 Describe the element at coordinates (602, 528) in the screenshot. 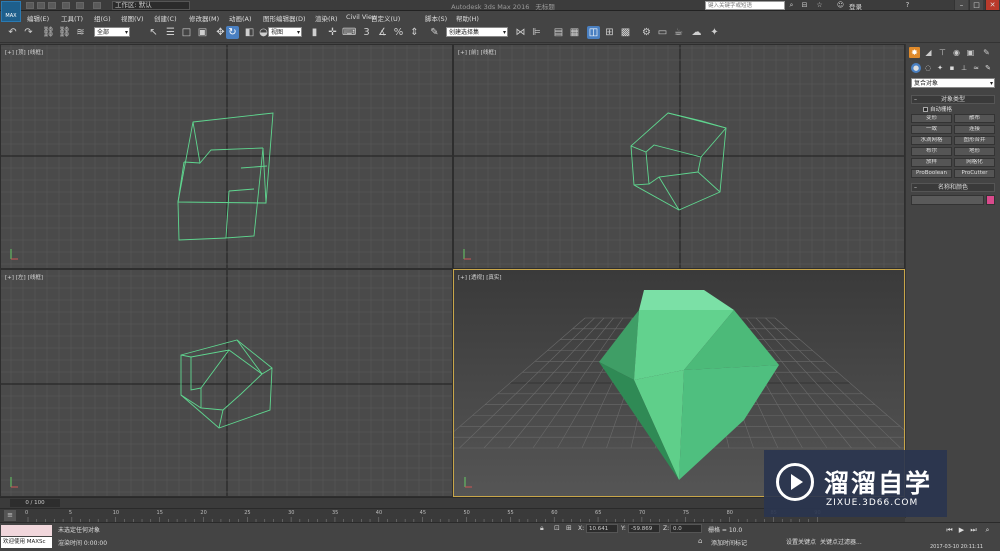

I see `x-coord-field: 10.641` at that location.